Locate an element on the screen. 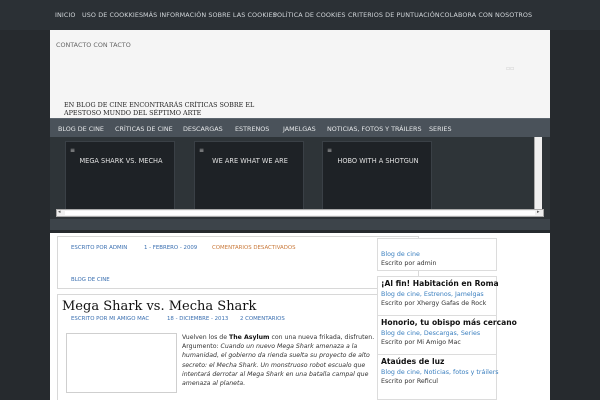 This screenshot has width=600, height=400. nav-uso-cookies: USO DE COOKKIES is located at coordinates (112, 15).